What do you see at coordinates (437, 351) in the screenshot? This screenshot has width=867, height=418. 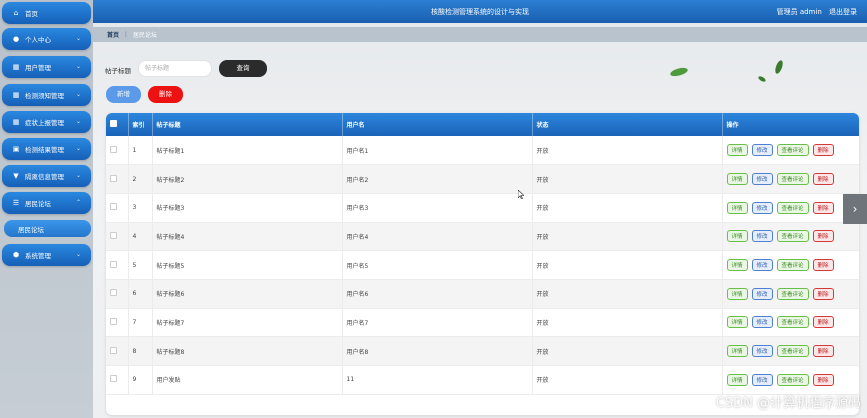 I see `row-username: 用户名8` at bounding box center [437, 351].